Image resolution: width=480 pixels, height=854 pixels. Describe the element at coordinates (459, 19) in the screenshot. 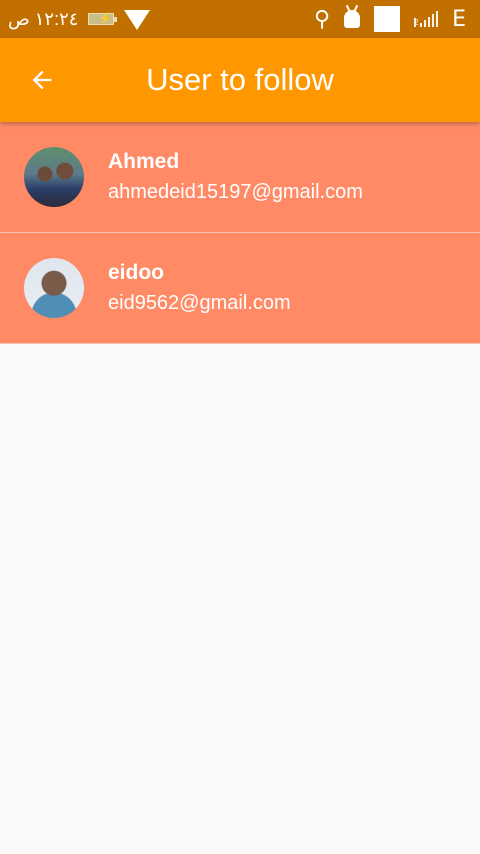

I see `network-type: E` at that location.